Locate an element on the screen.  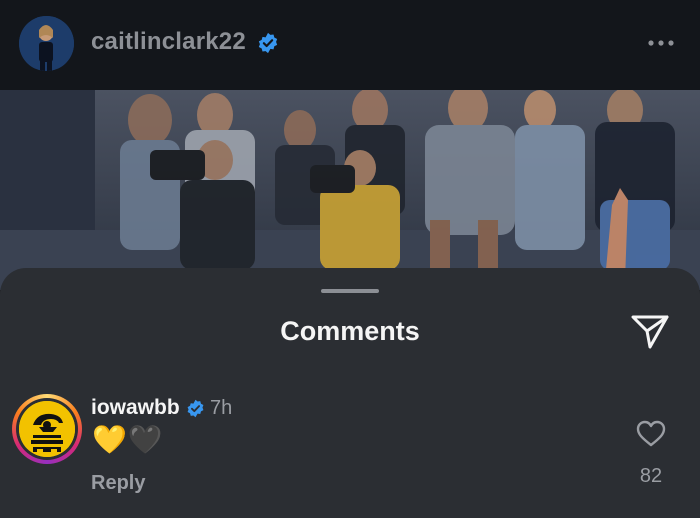
like-count: 82 is located at coordinates (651, 476).